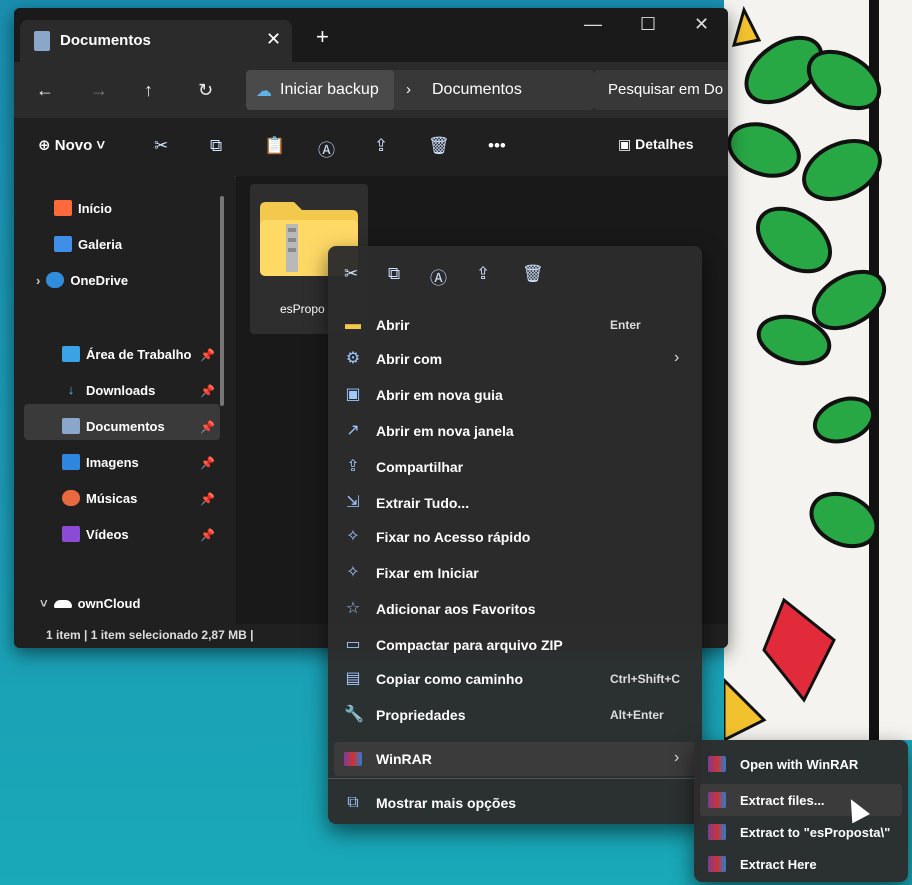  I want to click on breadcrumb-documentos: Documentos, so click(477, 90).